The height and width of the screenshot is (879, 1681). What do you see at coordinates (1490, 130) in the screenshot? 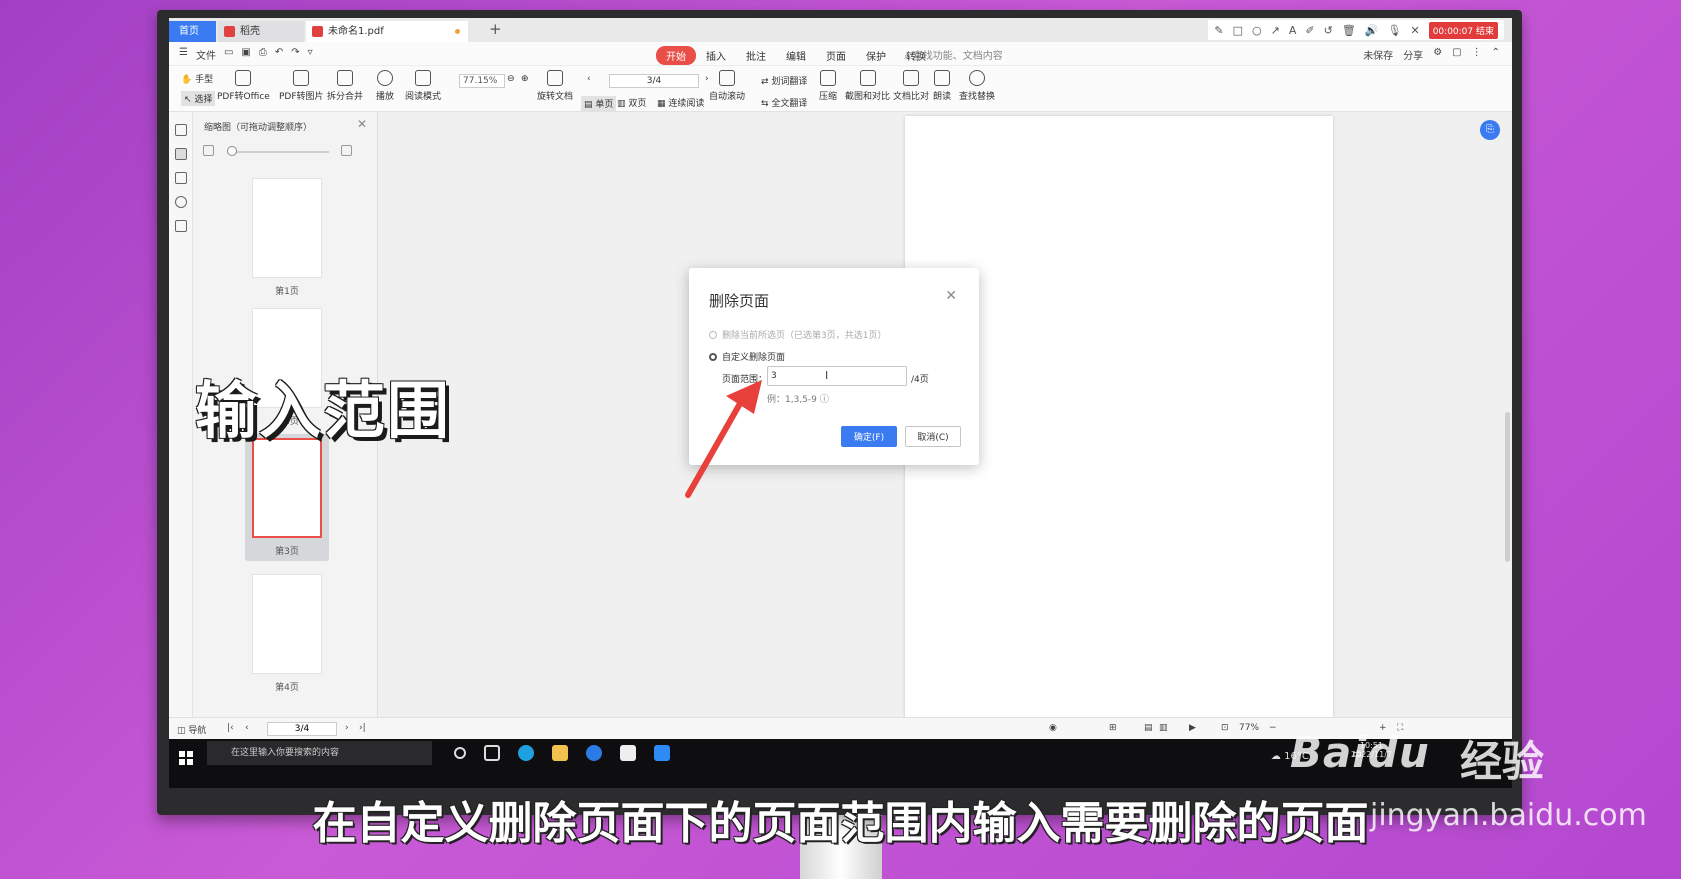
I see `assistant-icon: ⎘` at bounding box center [1490, 130].